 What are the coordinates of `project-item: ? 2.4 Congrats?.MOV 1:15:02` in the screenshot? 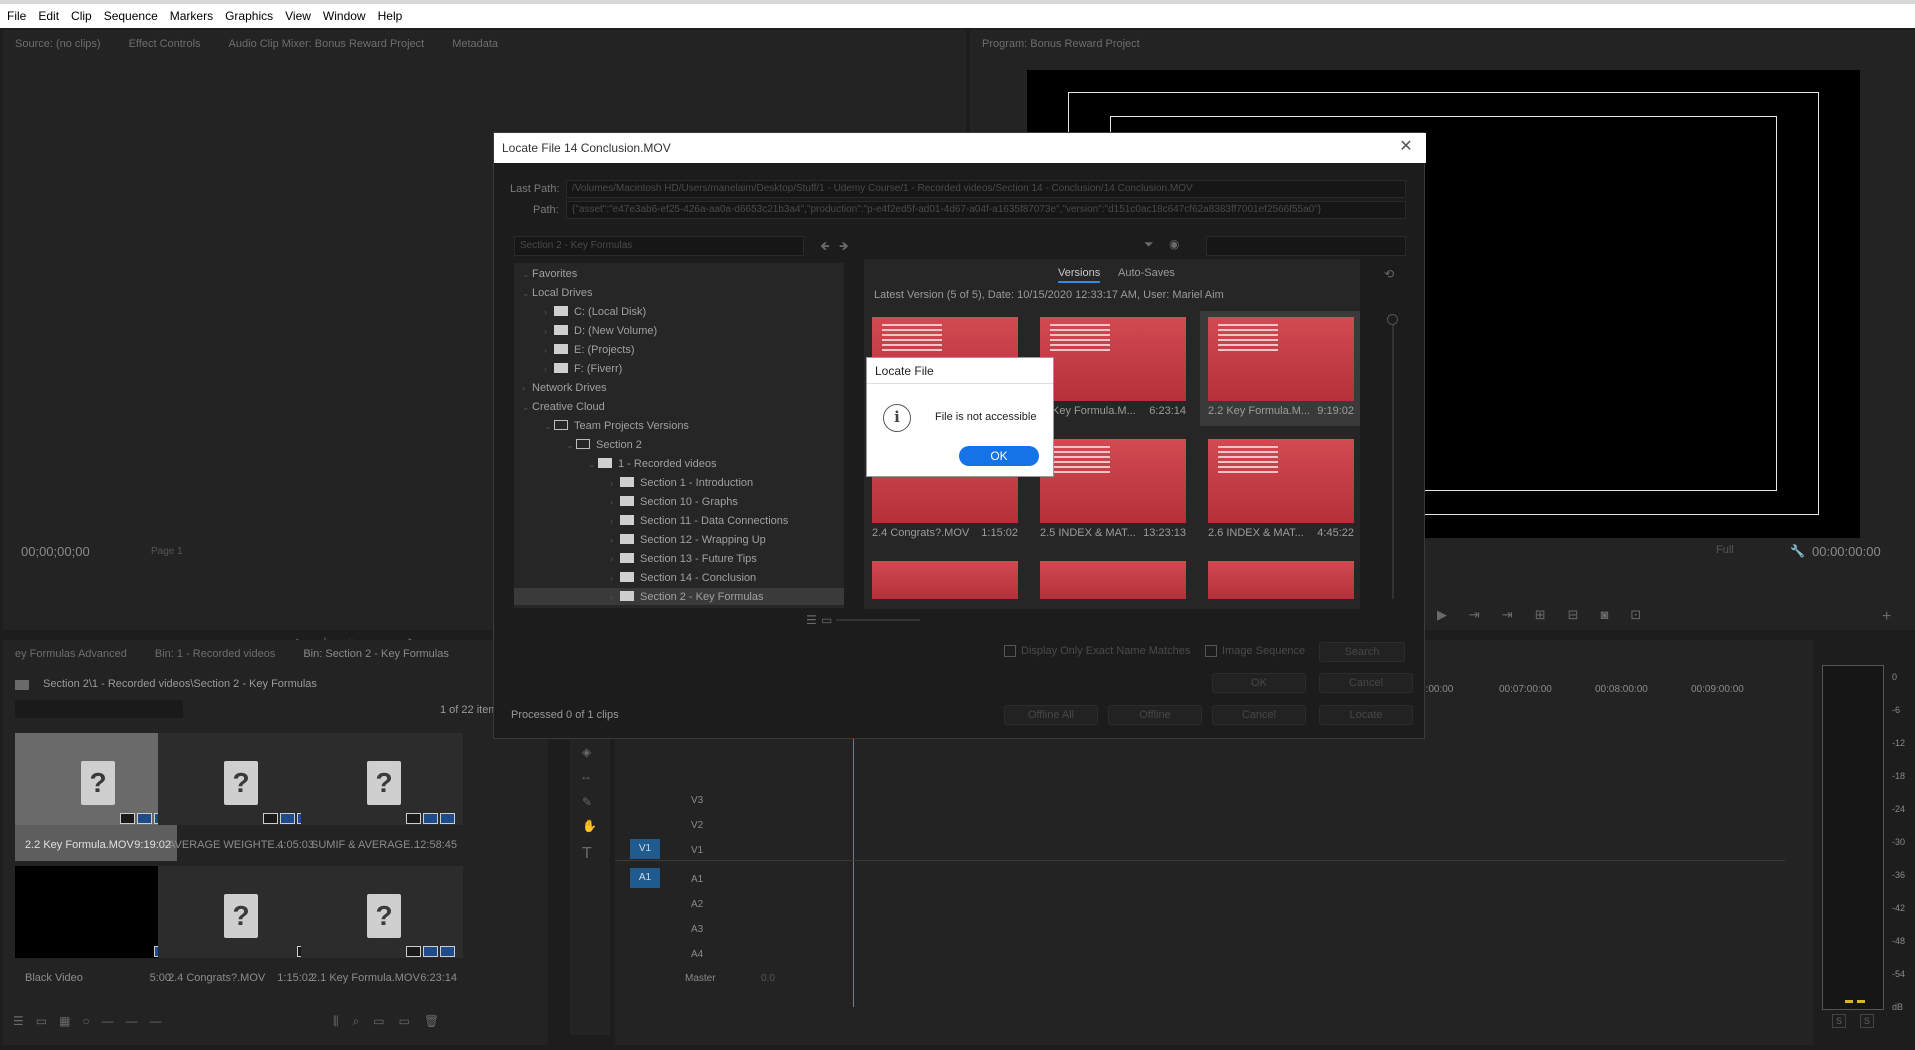 It's located at (239, 930).